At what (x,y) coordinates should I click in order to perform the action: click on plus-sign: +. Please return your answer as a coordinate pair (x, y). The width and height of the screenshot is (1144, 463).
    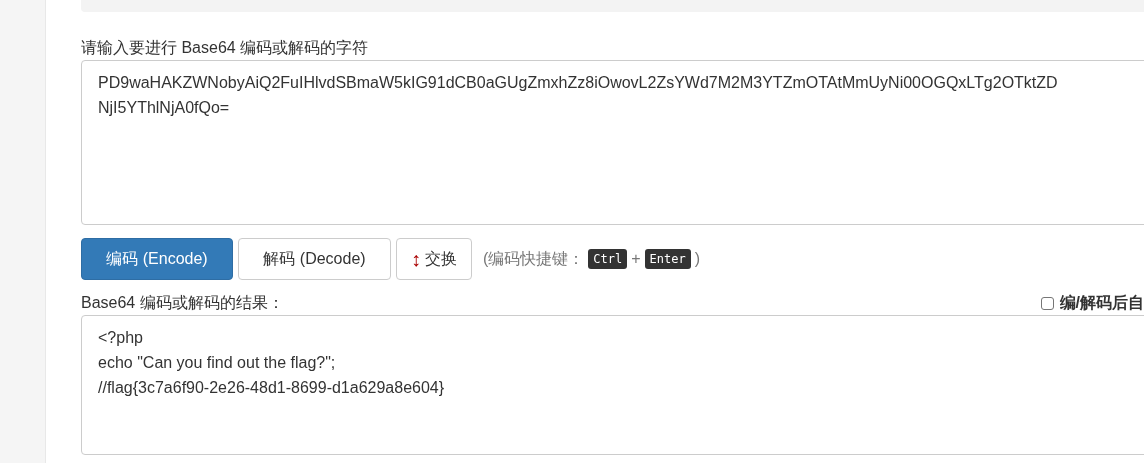
    Looking at the image, I should click on (636, 259).